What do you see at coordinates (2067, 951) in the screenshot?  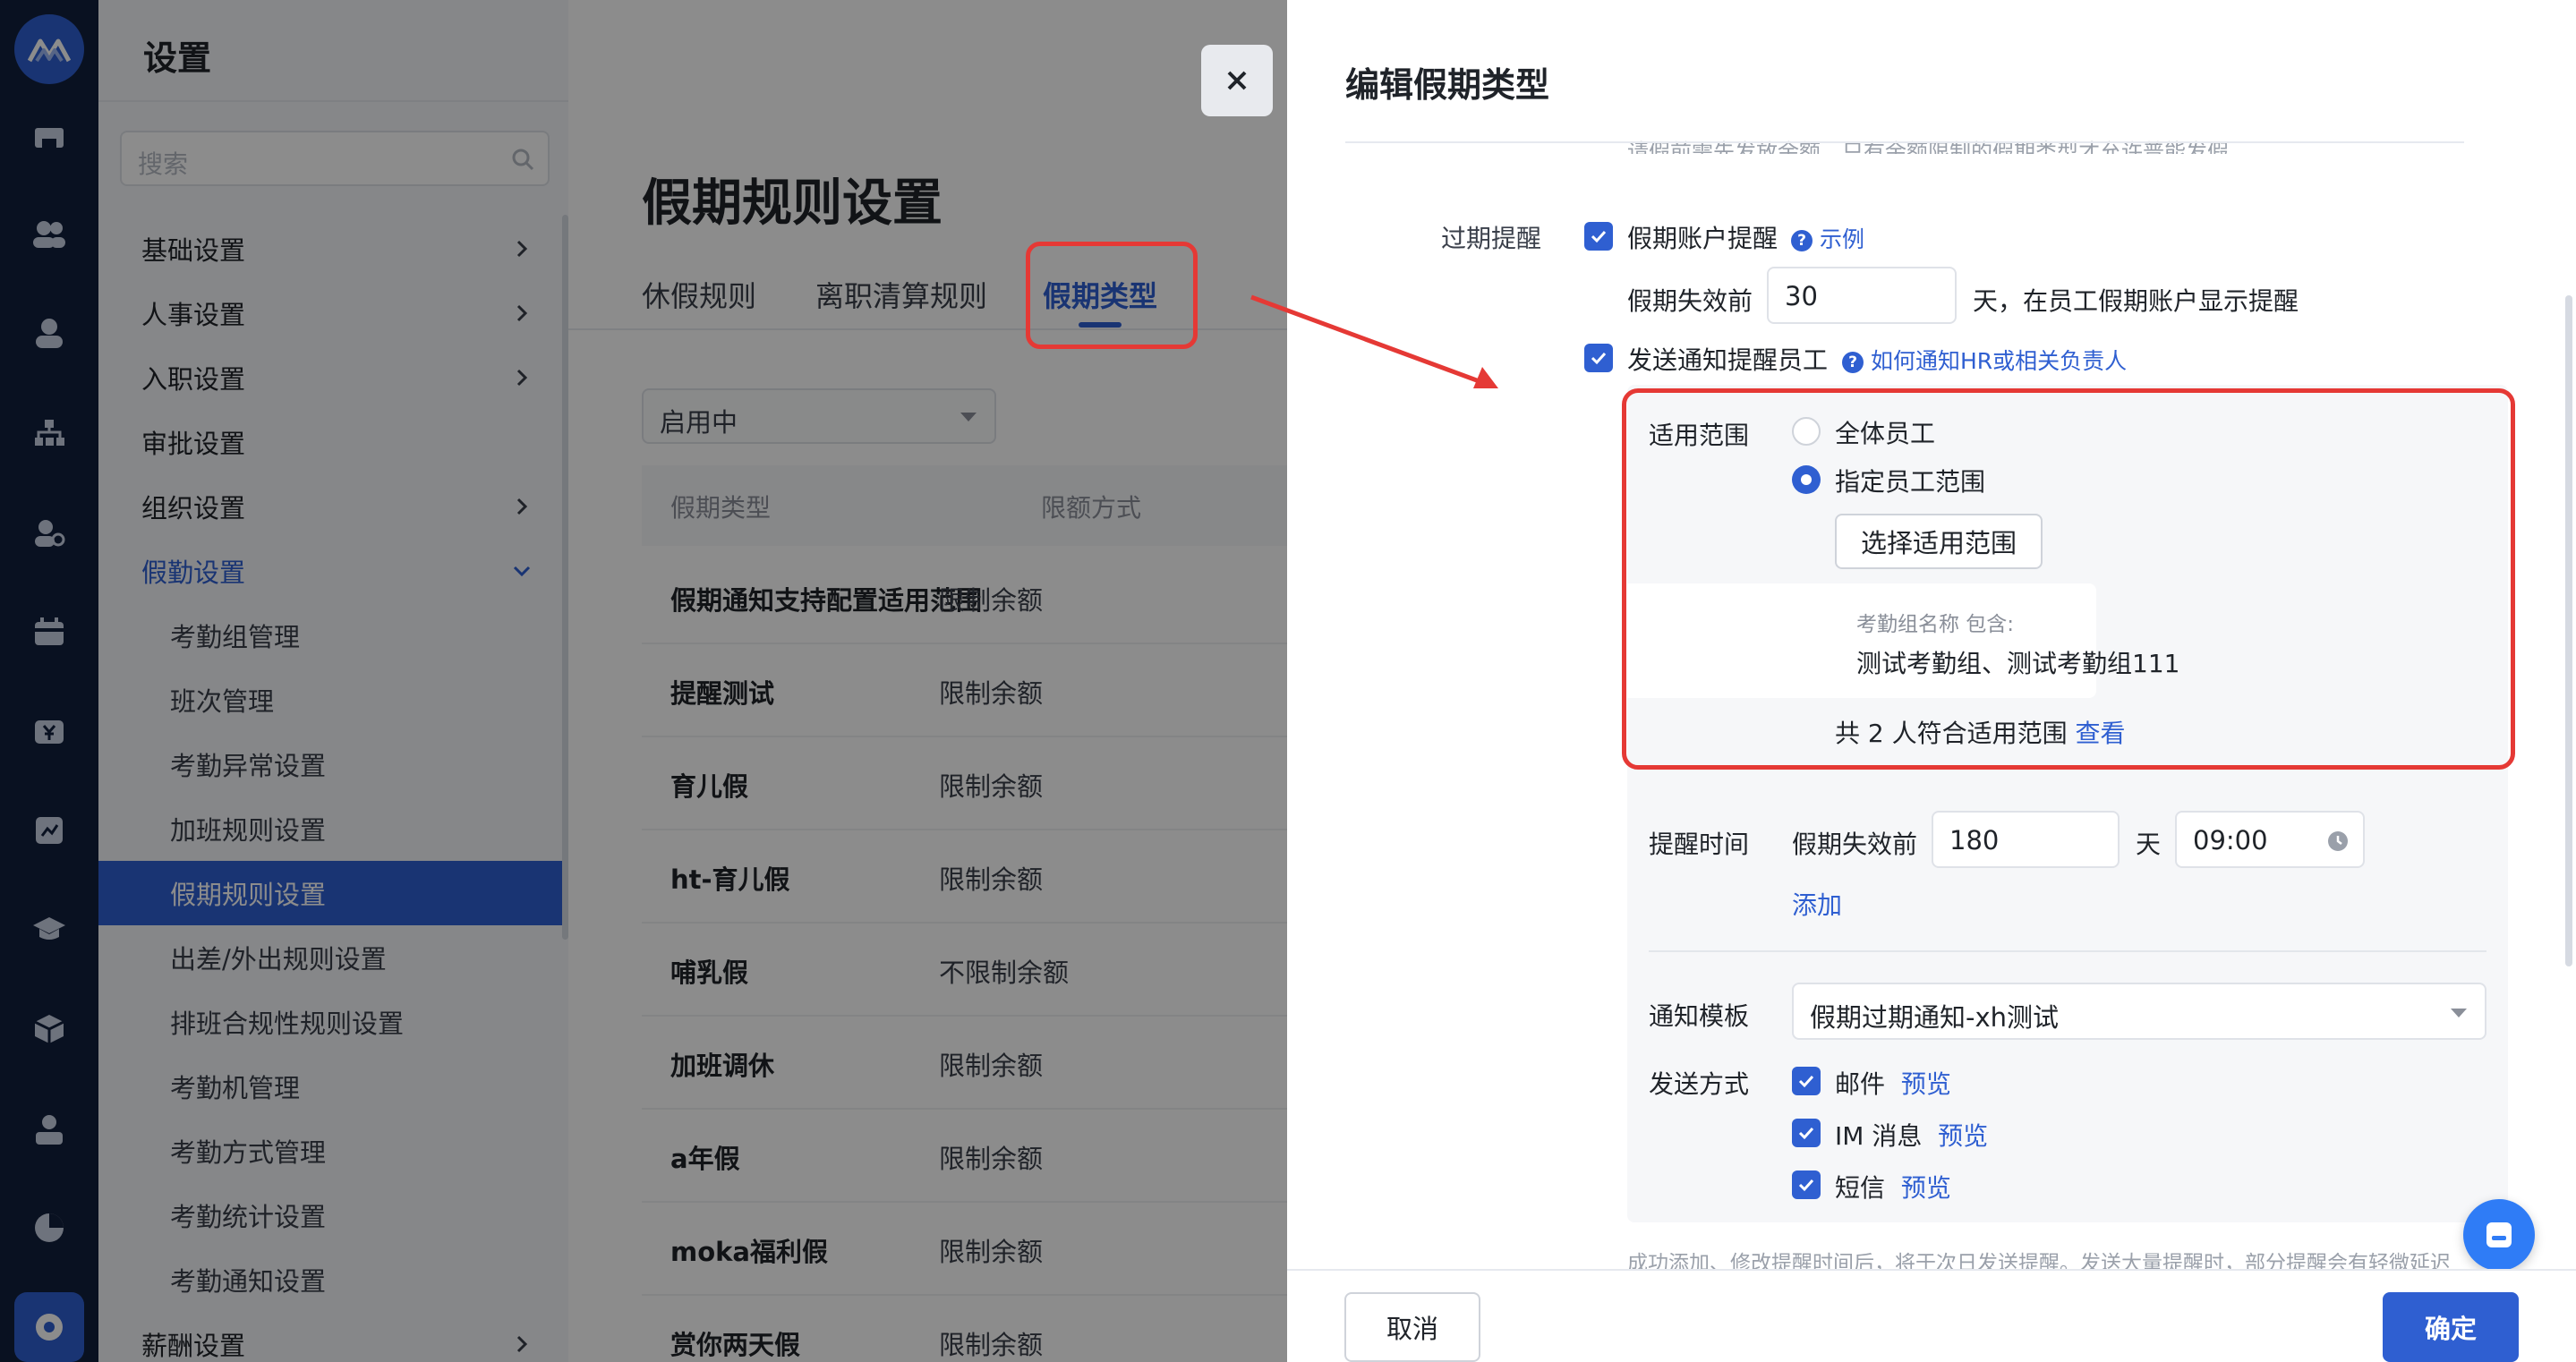 I see `panel-divider` at bounding box center [2067, 951].